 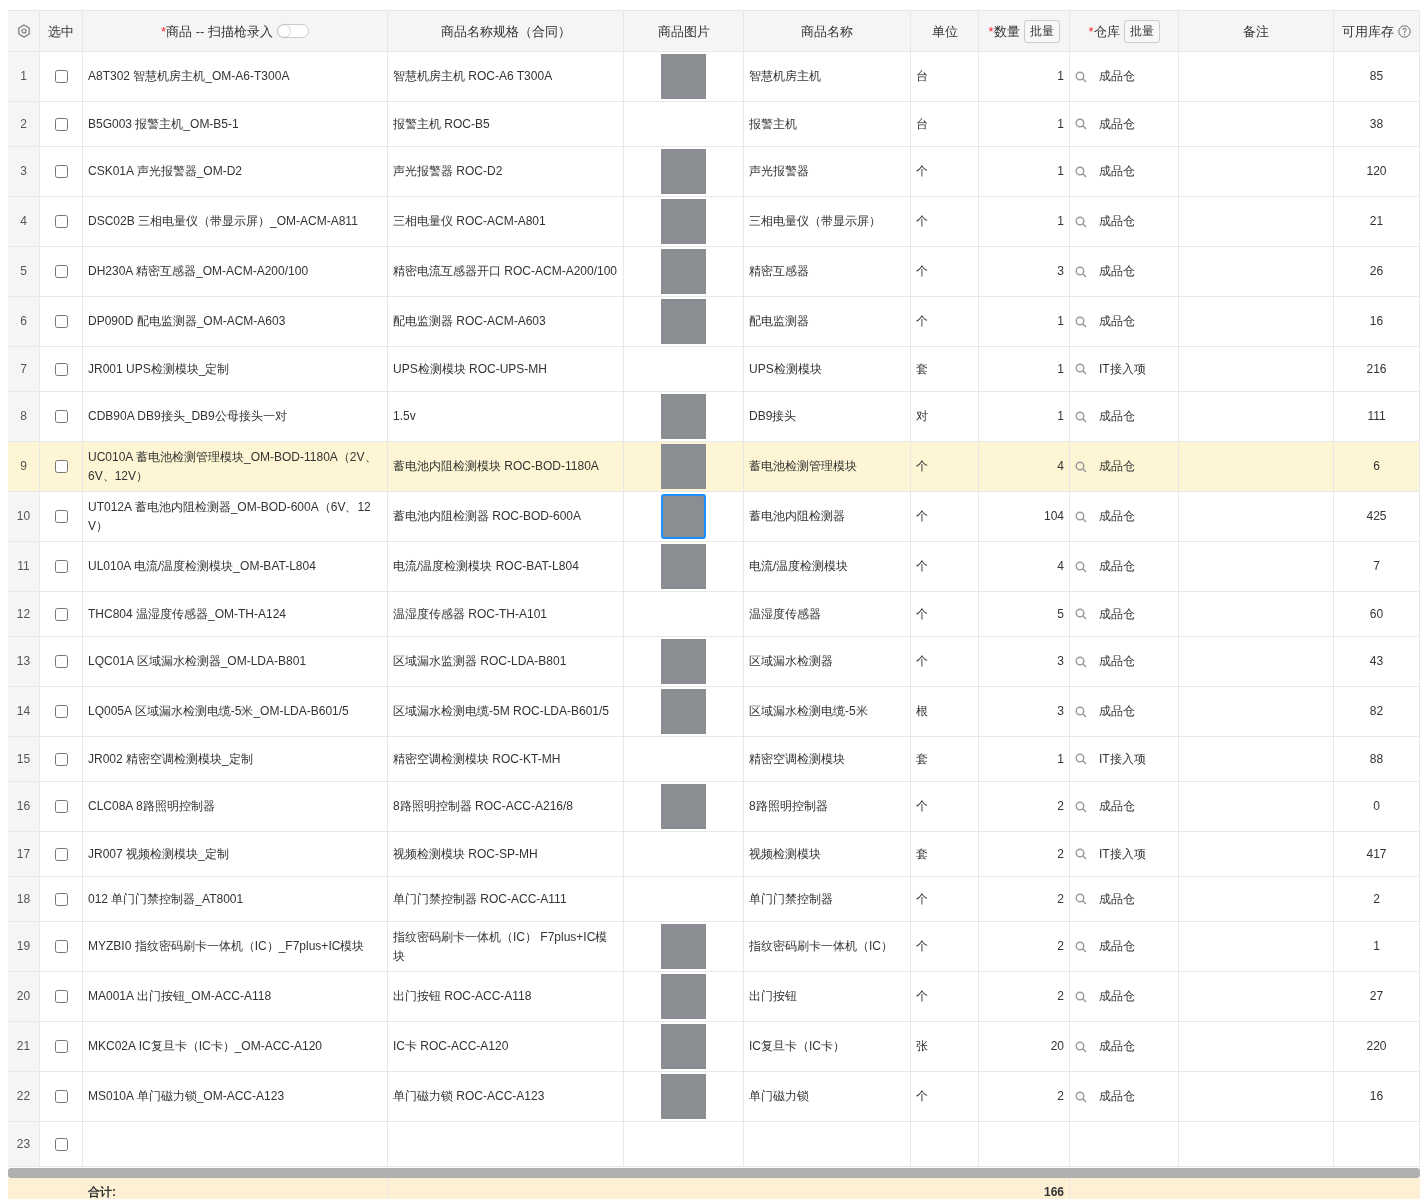 What do you see at coordinates (714, 1173) in the screenshot?
I see `horizontal-scrollbar` at bounding box center [714, 1173].